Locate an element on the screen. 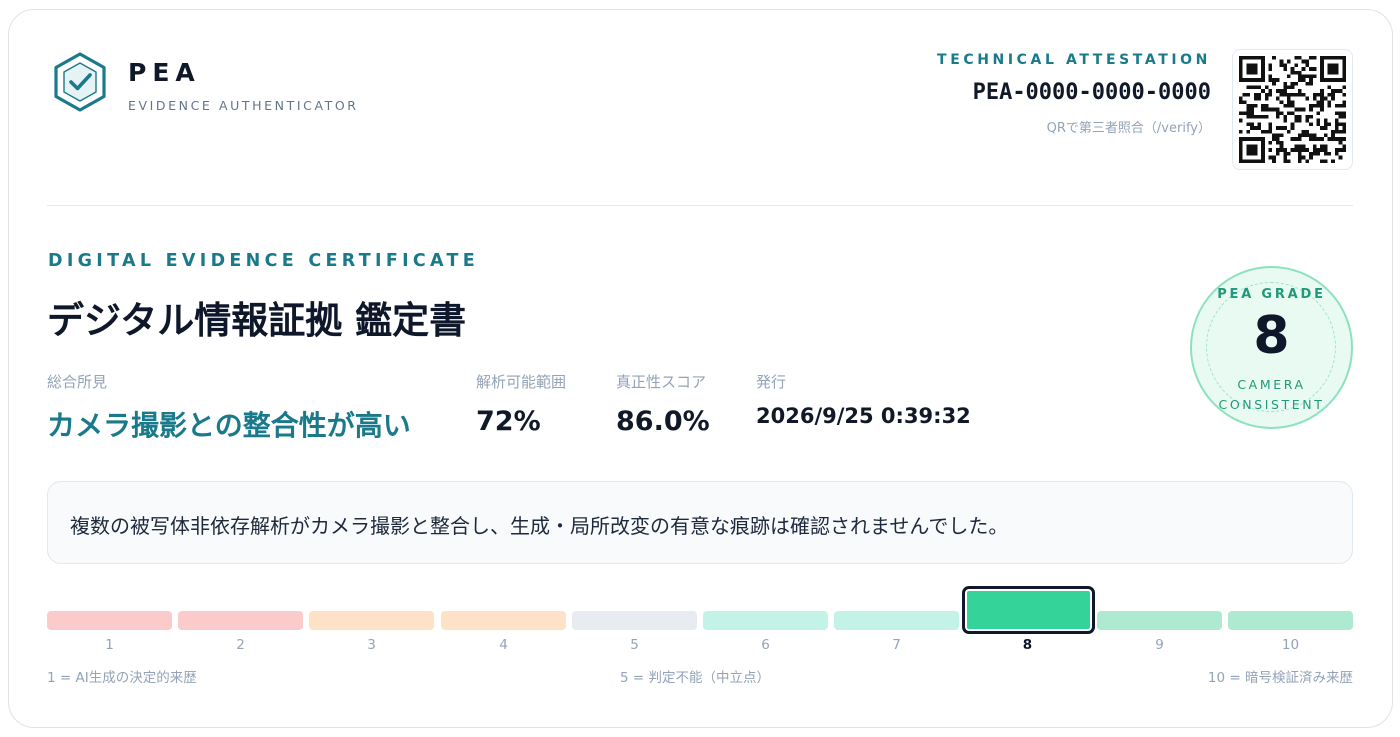 The width and height of the screenshot is (1400, 737). scale-segment-number: 1 is located at coordinates (109, 645).